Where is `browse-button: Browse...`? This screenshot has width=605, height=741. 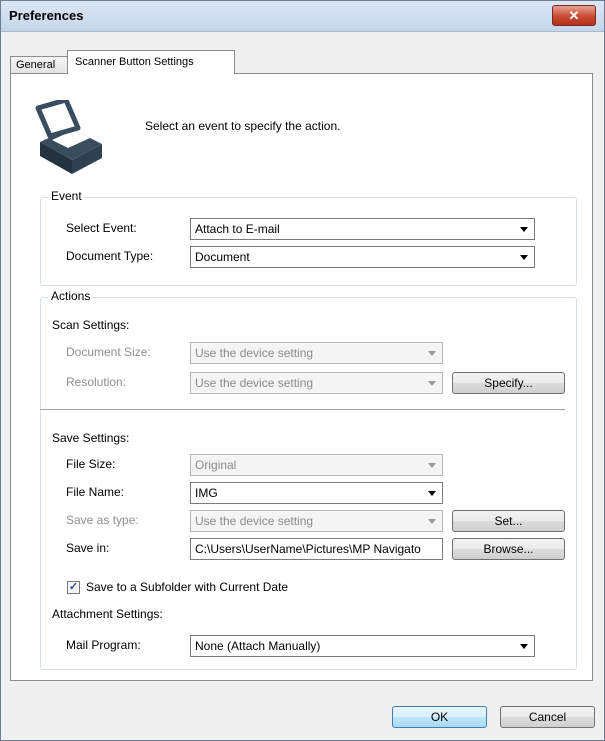
browse-button: Browse... is located at coordinates (508, 549).